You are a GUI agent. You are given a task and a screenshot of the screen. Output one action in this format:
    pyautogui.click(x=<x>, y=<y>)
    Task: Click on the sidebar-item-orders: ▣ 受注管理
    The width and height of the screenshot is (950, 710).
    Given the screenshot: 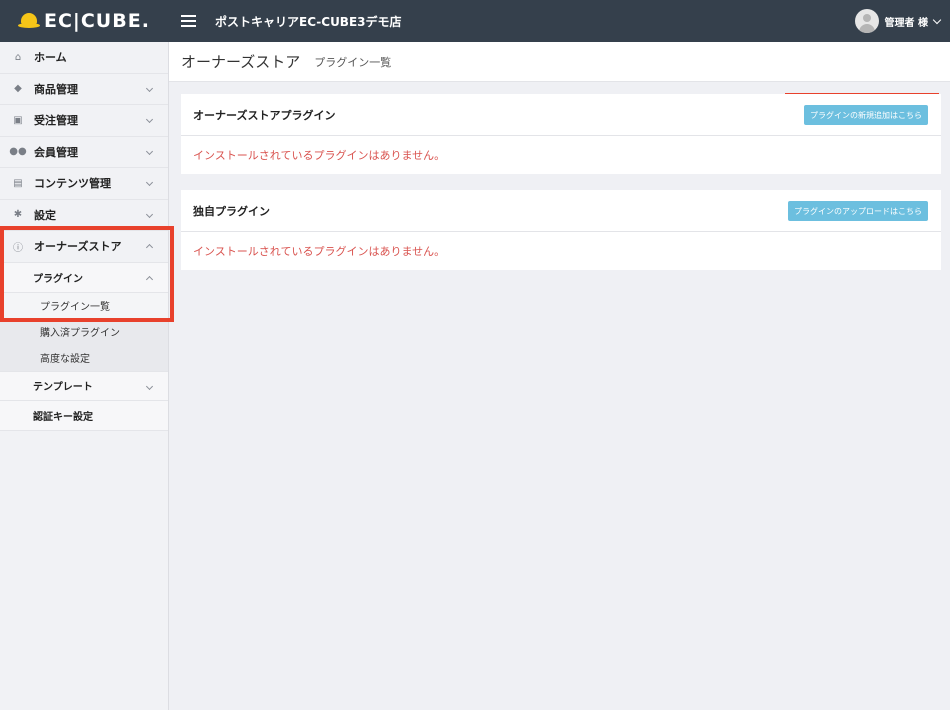 What is the action you would take?
    pyautogui.click(x=84, y=121)
    